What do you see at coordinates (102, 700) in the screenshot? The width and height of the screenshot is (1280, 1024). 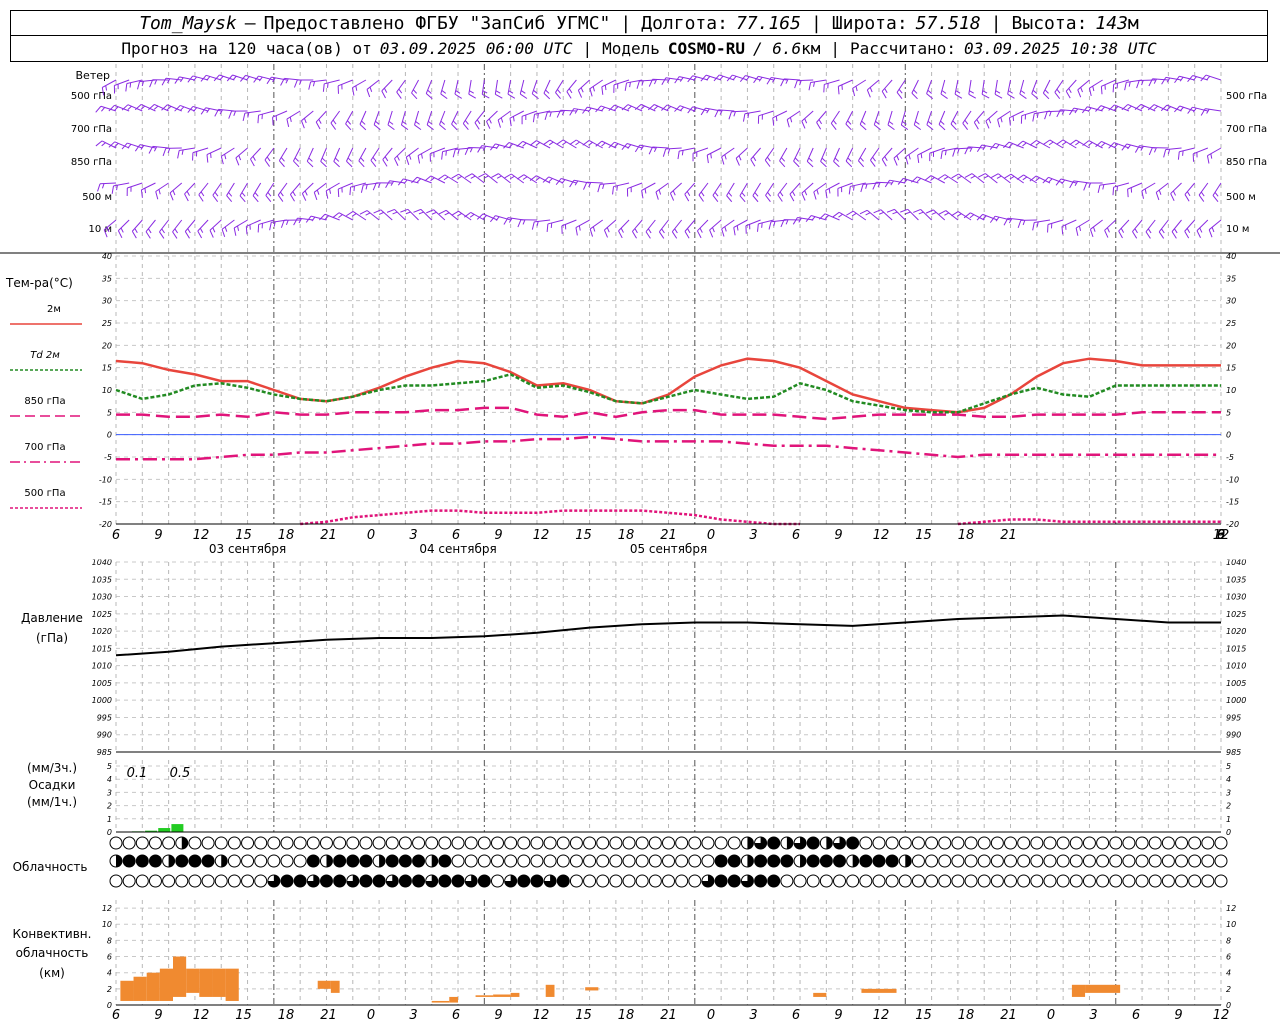 I see `pressure-tick-left: 1000` at bounding box center [102, 700].